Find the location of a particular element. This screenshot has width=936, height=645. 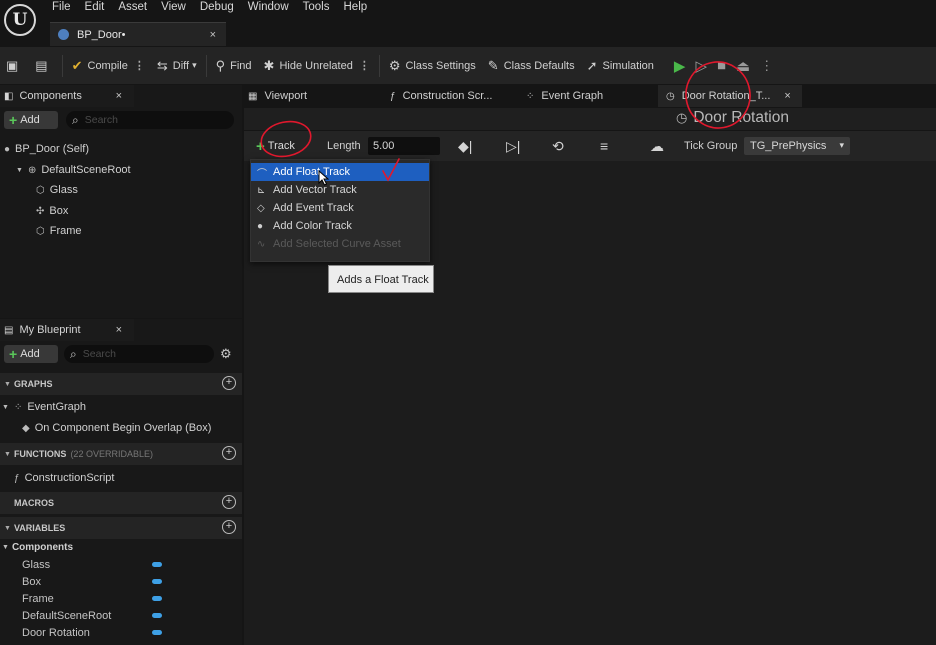

component-self: ● BP_Door (Self) is located at coordinates (46, 149).